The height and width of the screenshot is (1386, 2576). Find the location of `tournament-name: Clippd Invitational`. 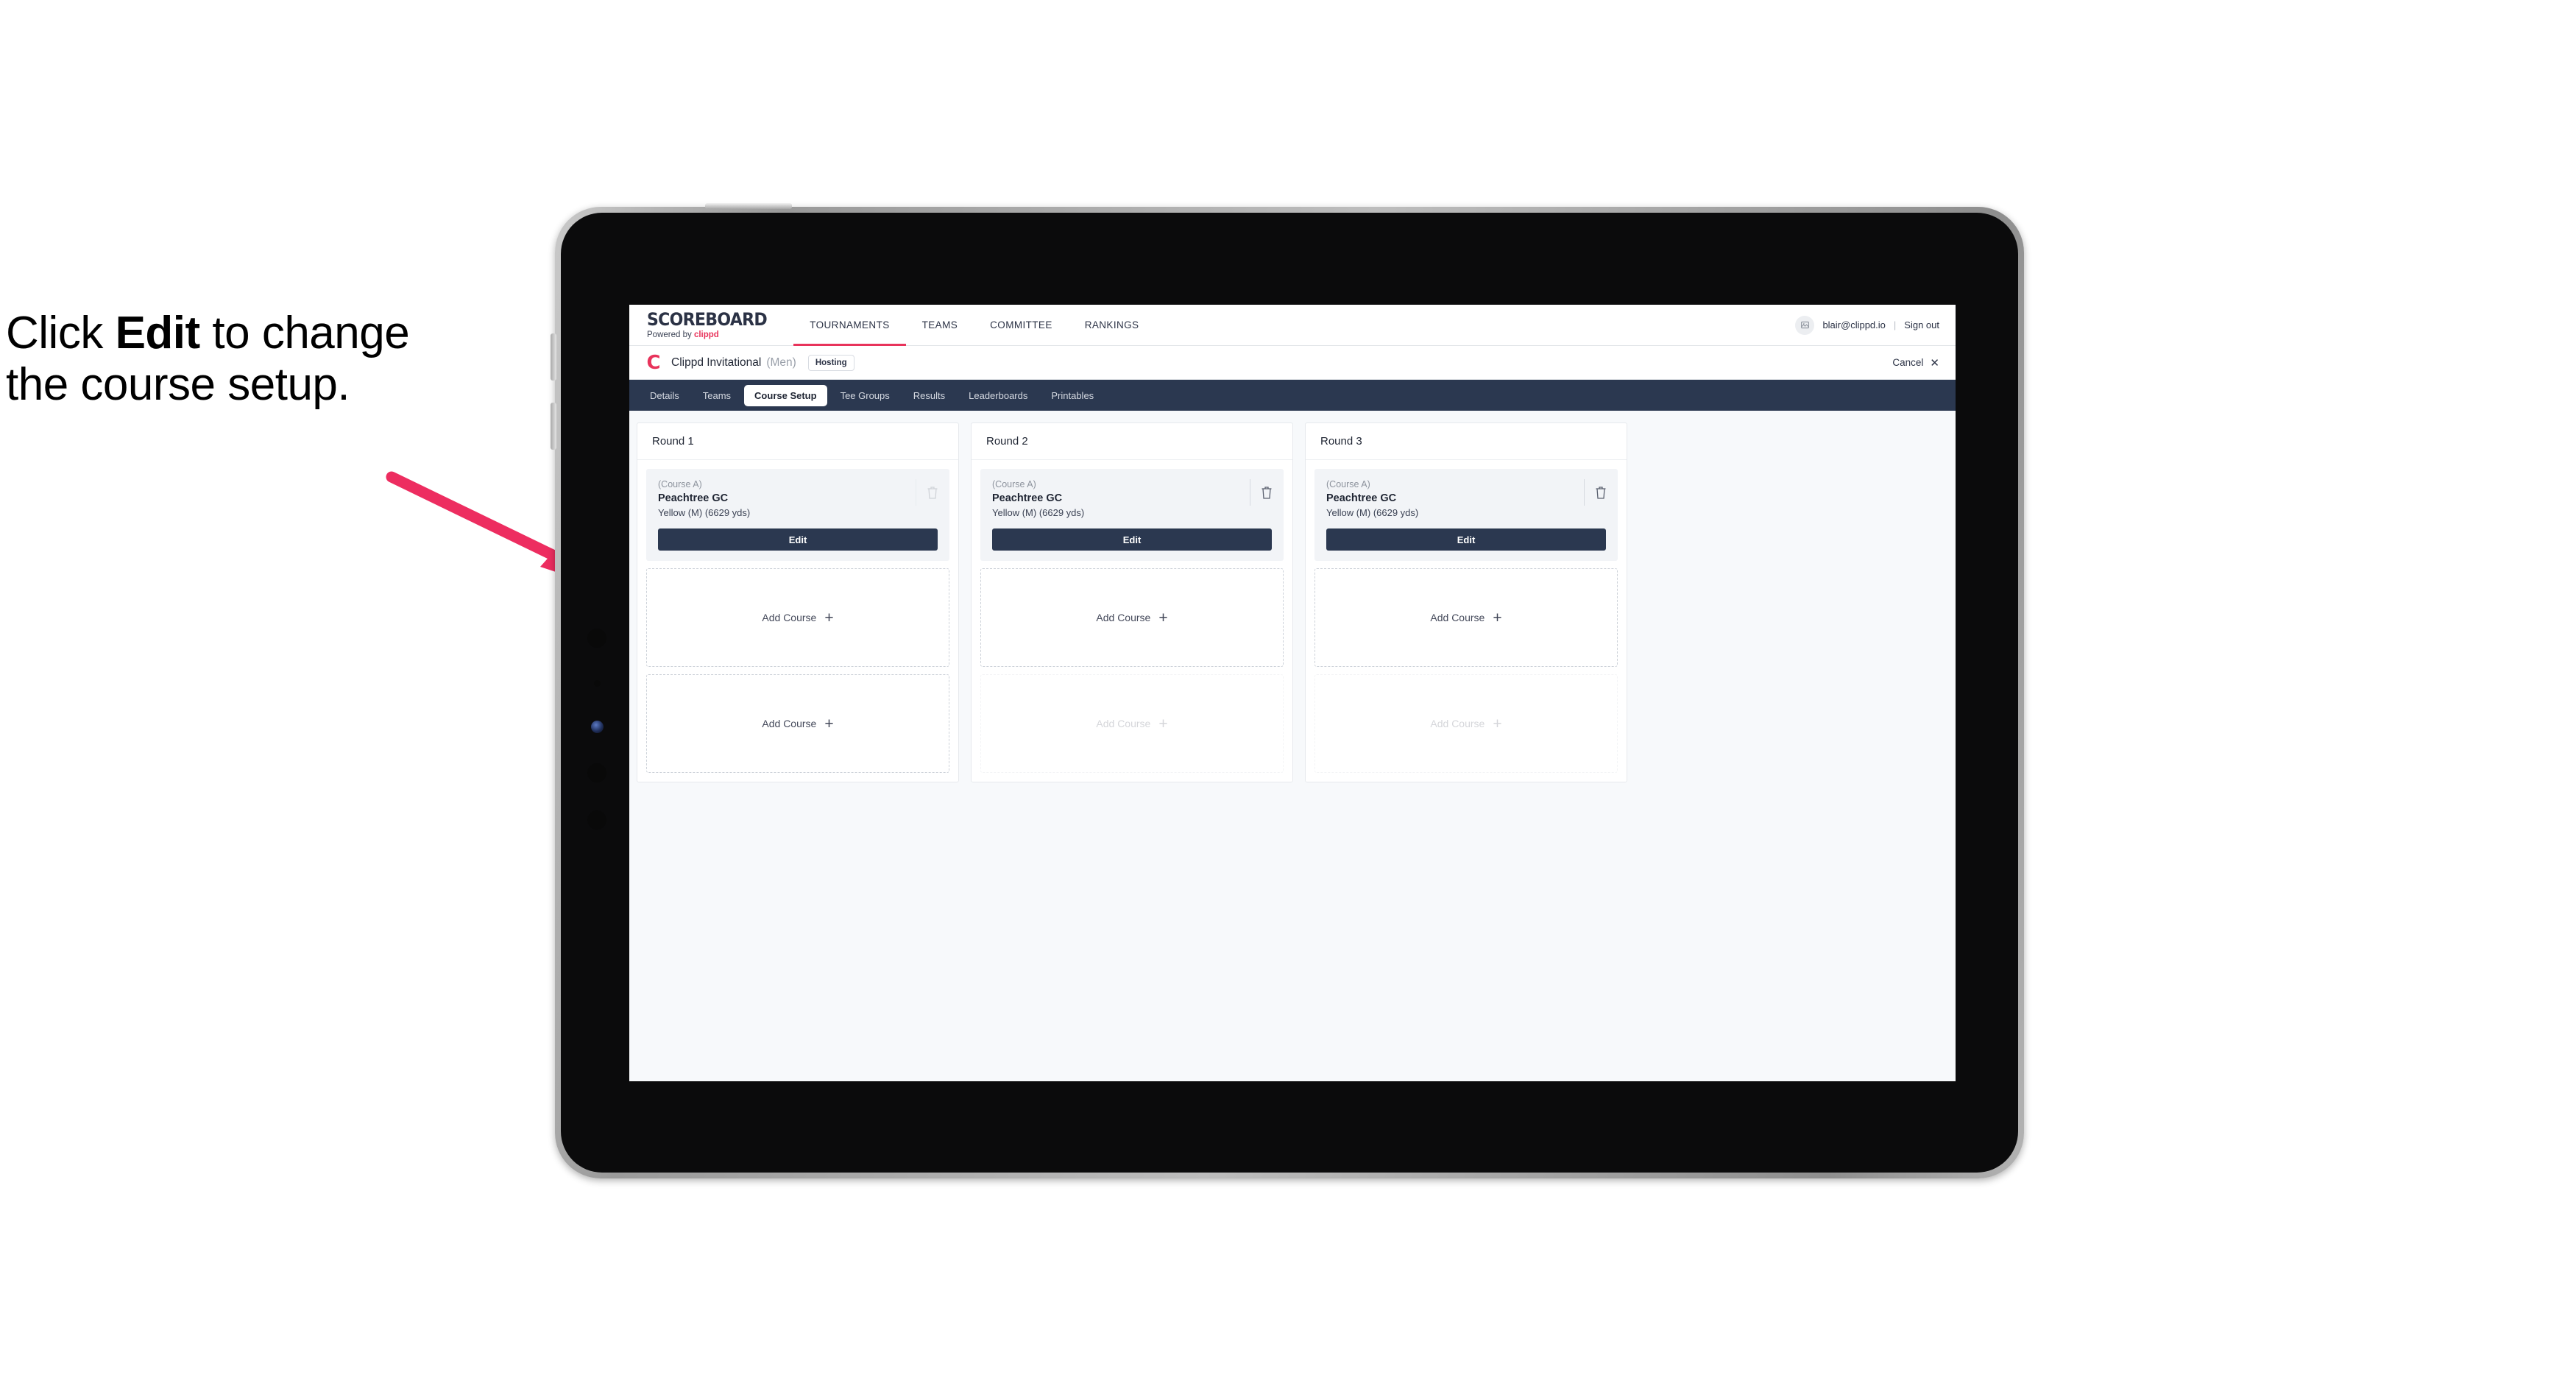

tournament-name: Clippd Invitational is located at coordinates (716, 362).